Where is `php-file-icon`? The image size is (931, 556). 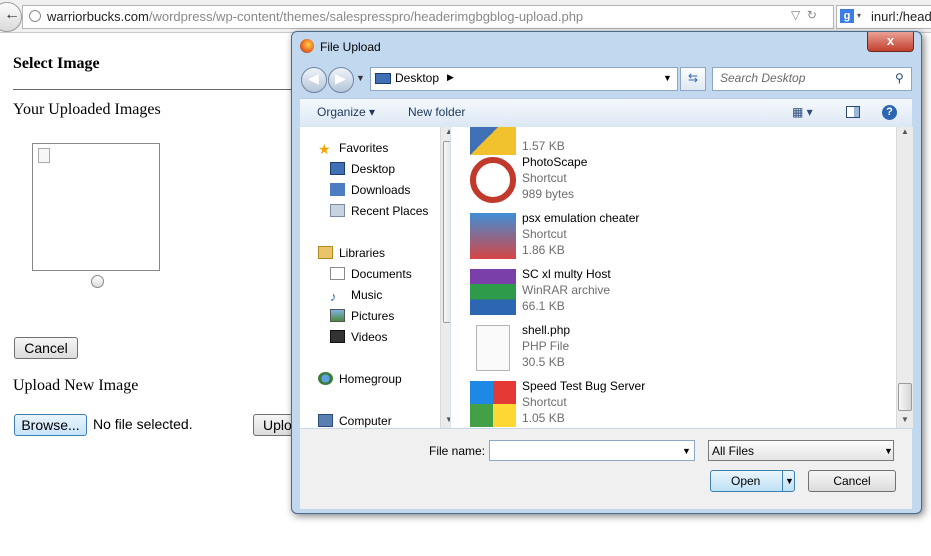 php-file-icon is located at coordinates (493, 348).